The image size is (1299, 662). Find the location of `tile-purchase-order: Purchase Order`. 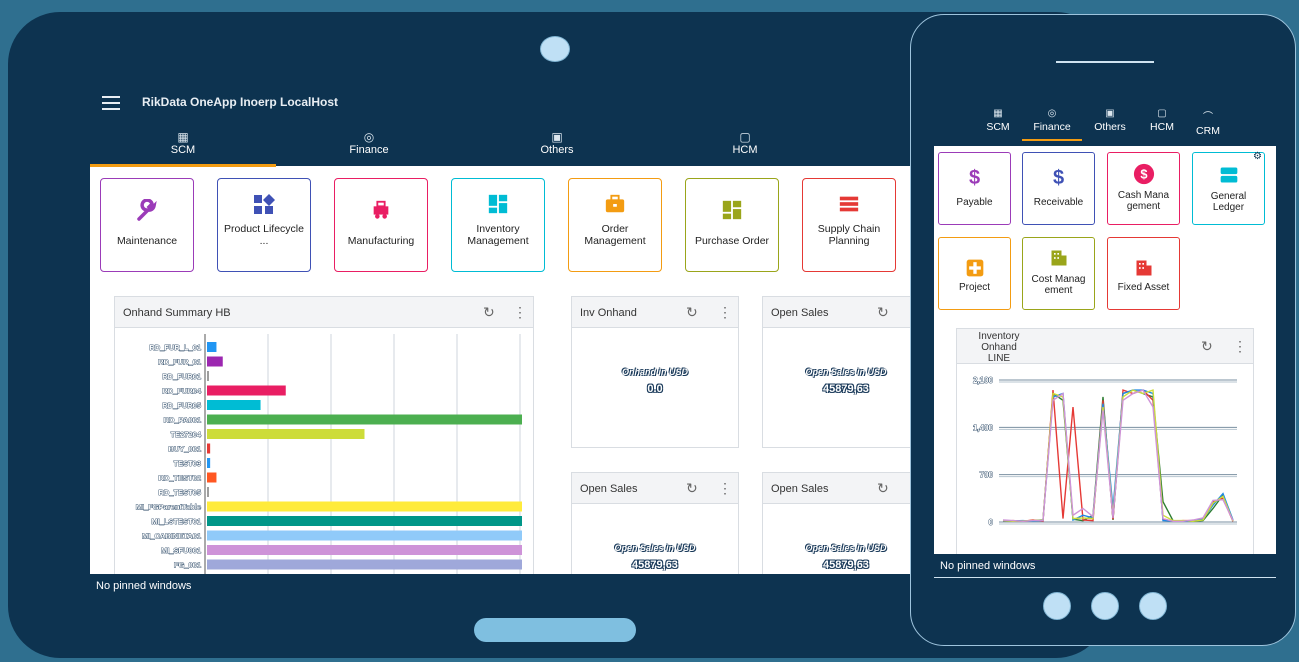

tile-purchase-order: Purchase Order is located at coordinates (732, 225).